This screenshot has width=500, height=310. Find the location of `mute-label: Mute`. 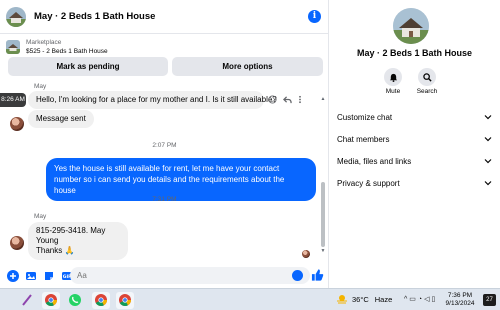

mute-label: Mute is located at coordinates (393, 91).